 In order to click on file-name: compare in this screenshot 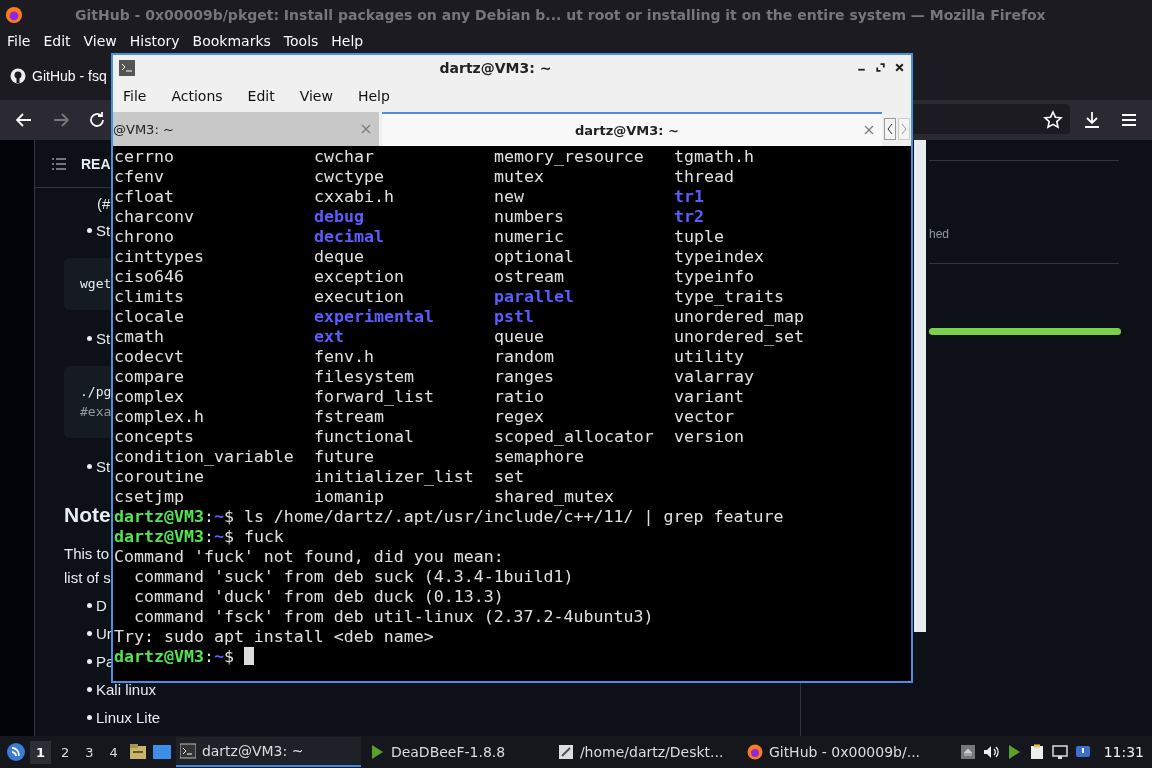, I will do `click(149, 377)`.